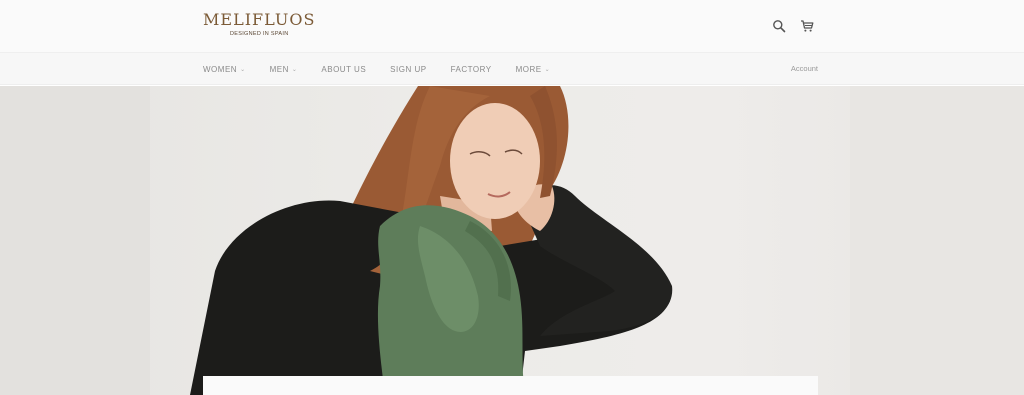 This screenshot has width=1024, height=395. I want to click on nav-item-label: MEN, so click(279, 69).